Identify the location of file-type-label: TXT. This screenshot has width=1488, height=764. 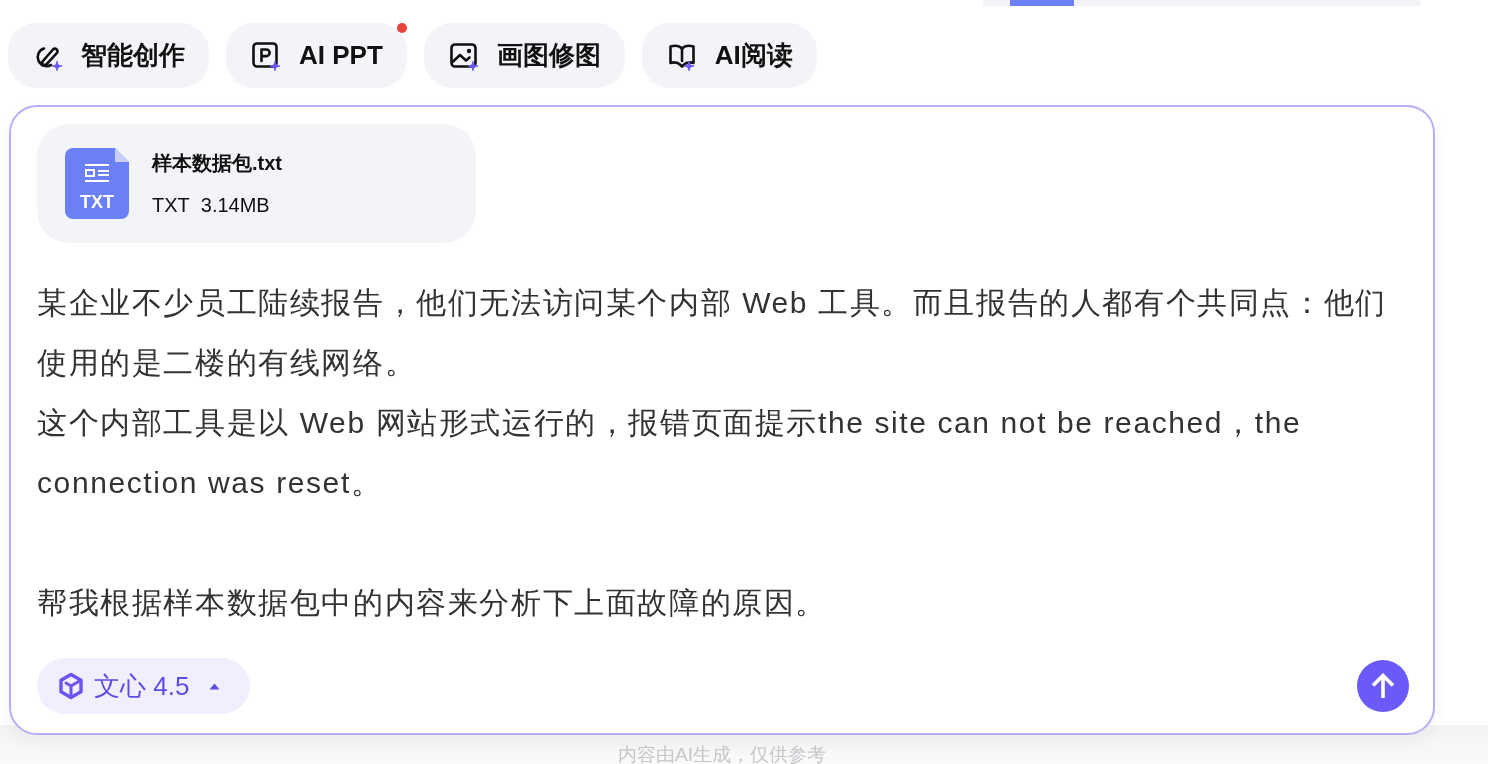
(97, 202).